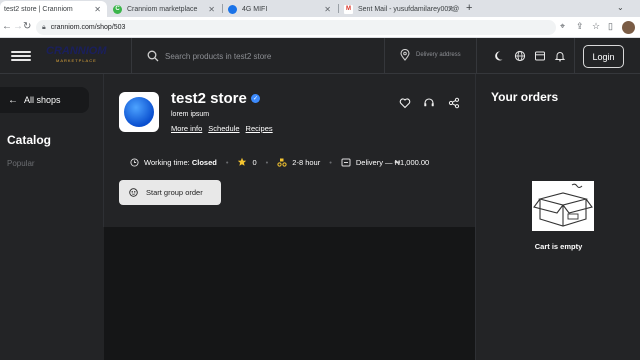 This screenshot has width=640, height=360. What do you see at coordinates (558, 246) in the screenshot?
I see `cart-empty-text: Cart is empty` at bounding box center [558, 246].